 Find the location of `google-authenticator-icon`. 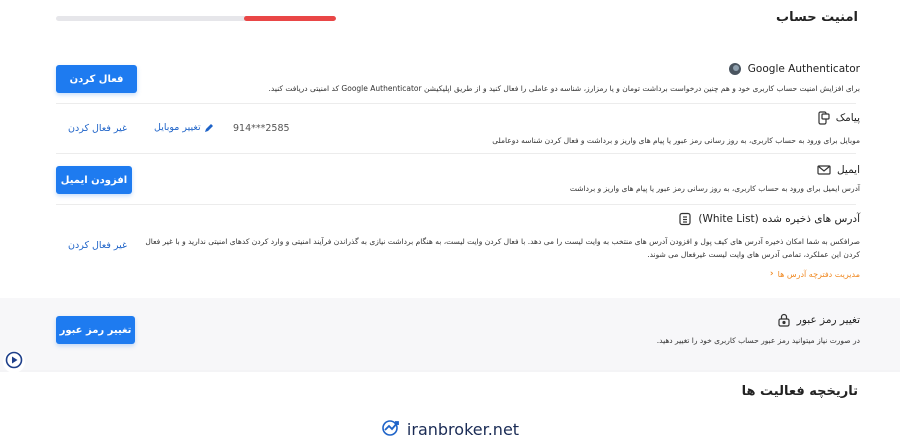

google-authenticator-icon is located at coordinates (735, 69).